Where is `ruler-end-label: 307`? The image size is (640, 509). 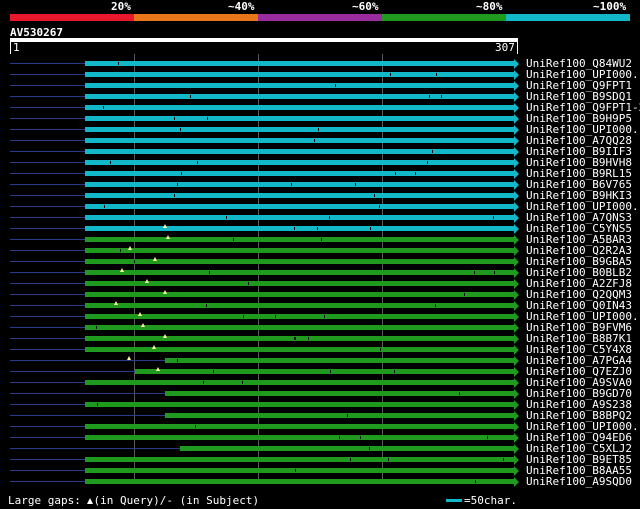 ruler-end-label: 307 is located at coordinates (505, 47).